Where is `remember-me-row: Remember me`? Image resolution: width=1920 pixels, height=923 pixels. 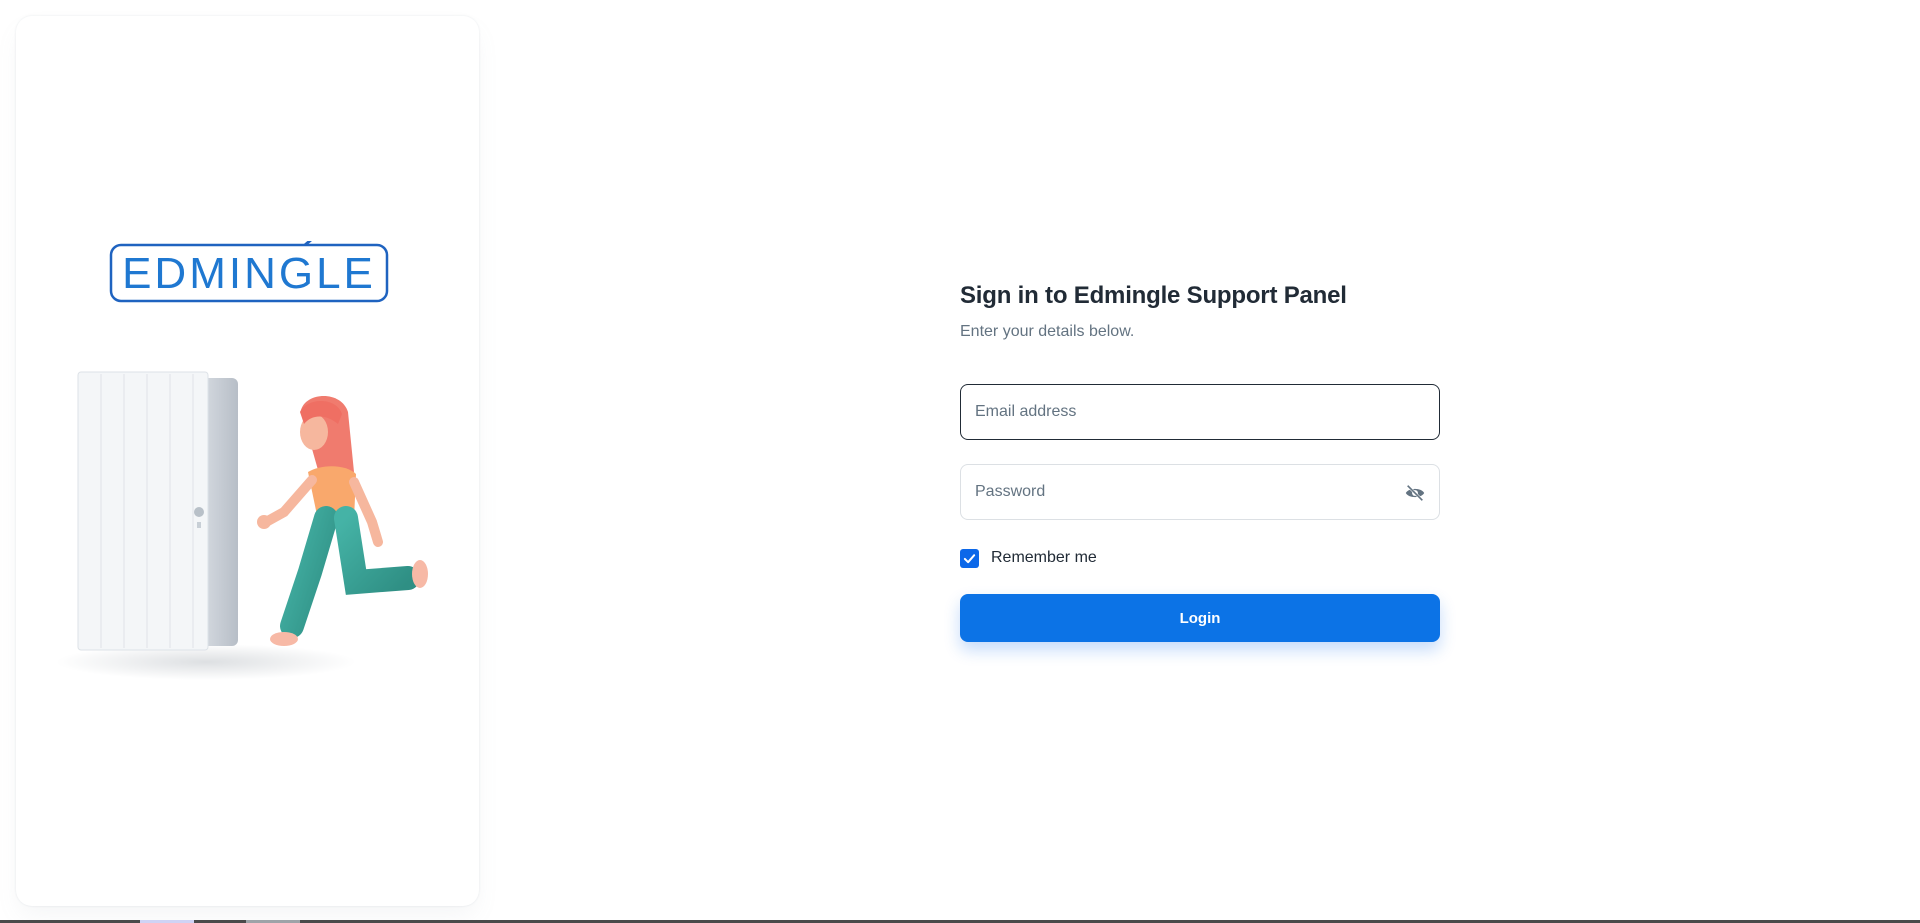
remember-me-row: Remember me is located at coordinates (1200, 558).